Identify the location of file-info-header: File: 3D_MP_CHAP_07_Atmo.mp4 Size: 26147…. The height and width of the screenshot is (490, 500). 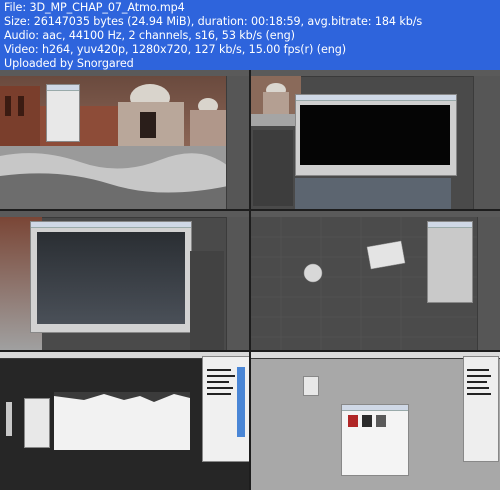
(250, 35).